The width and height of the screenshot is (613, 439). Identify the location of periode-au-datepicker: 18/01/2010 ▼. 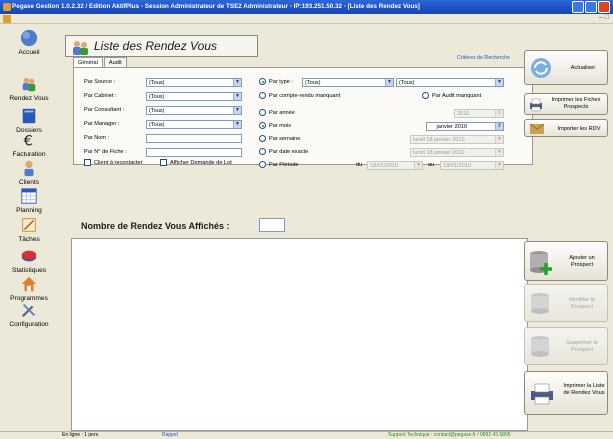
(472, 165).